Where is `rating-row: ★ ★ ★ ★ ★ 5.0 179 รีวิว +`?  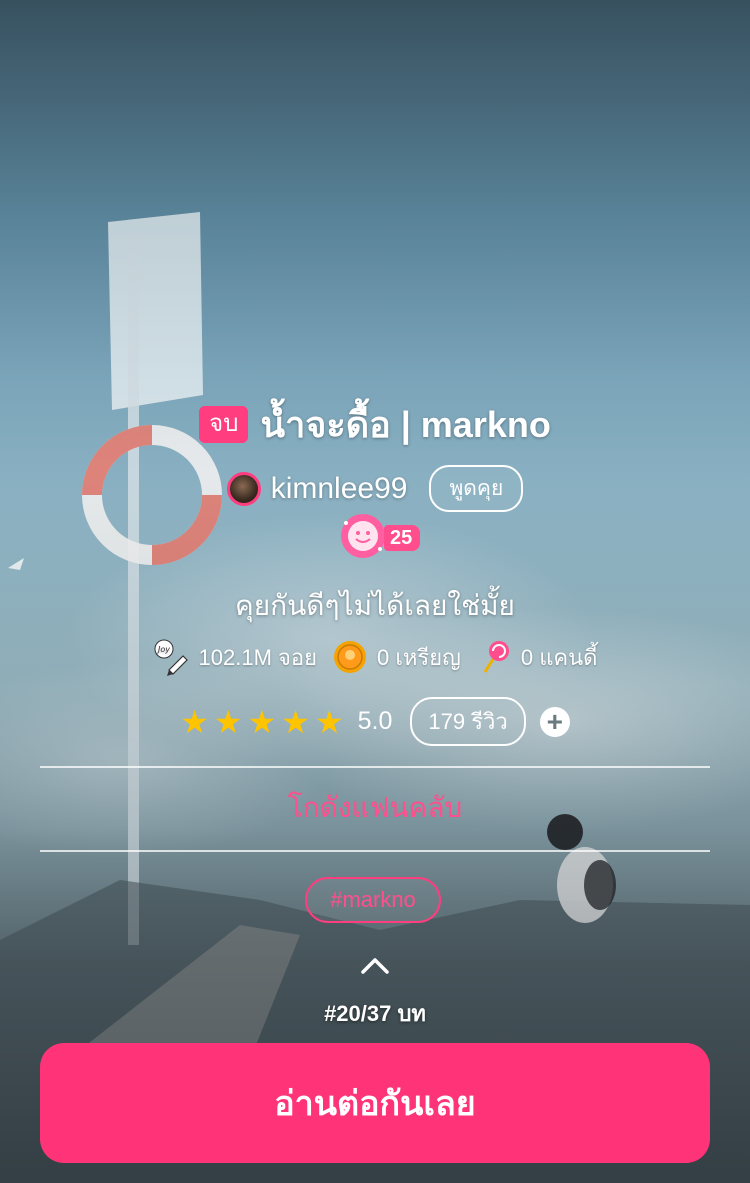
rating-row: ★ ★ ★ ★ ★ 5.0 179 รีวิว + is located at coordinates (375, 721).